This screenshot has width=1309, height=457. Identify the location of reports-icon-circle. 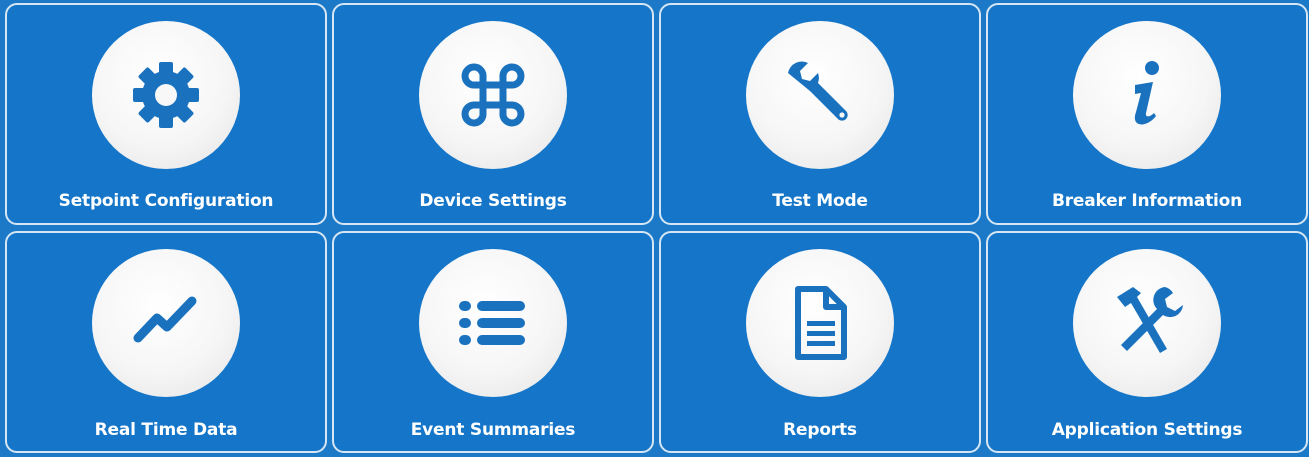
(820, 323).